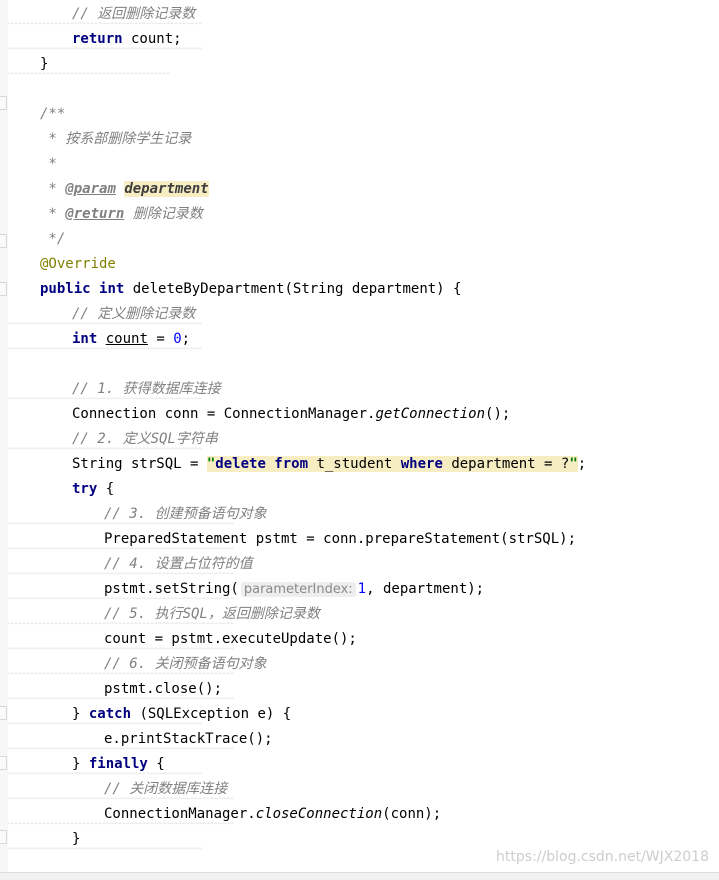 This screenshot has width=719, height=880. Describe the element at coordinates (146, 389) in the screenshot. I see `code-token: // 1. 获得数据库连接` at that location.